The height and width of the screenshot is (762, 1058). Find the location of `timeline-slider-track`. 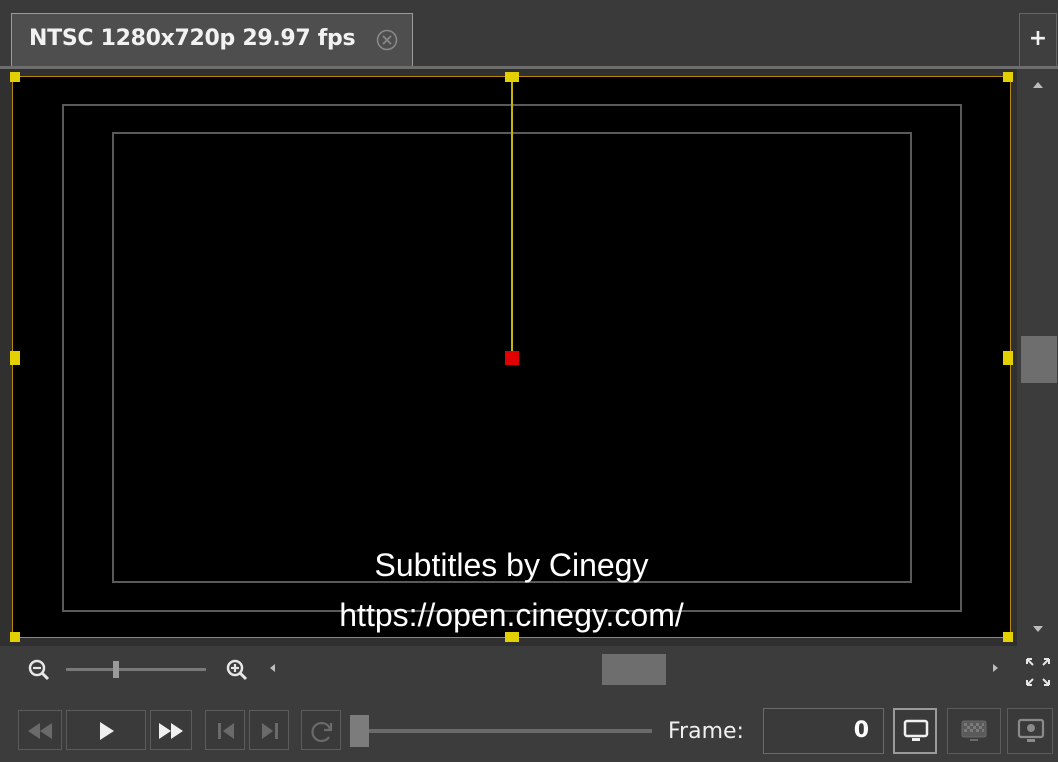

timeline-slider-track is located at coordinates (505, 731).